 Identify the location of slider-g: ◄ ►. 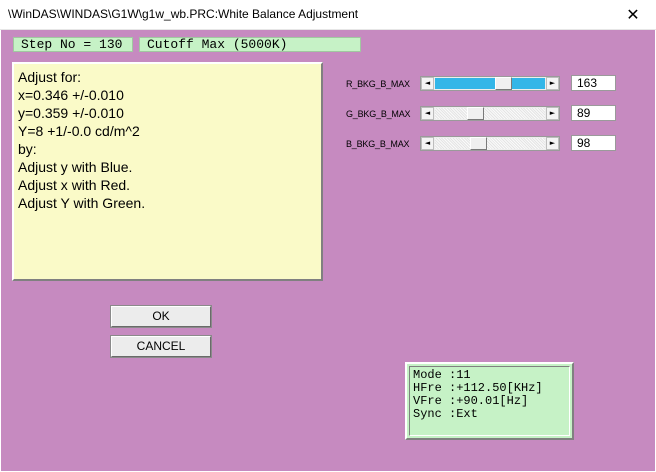
(490, 113).